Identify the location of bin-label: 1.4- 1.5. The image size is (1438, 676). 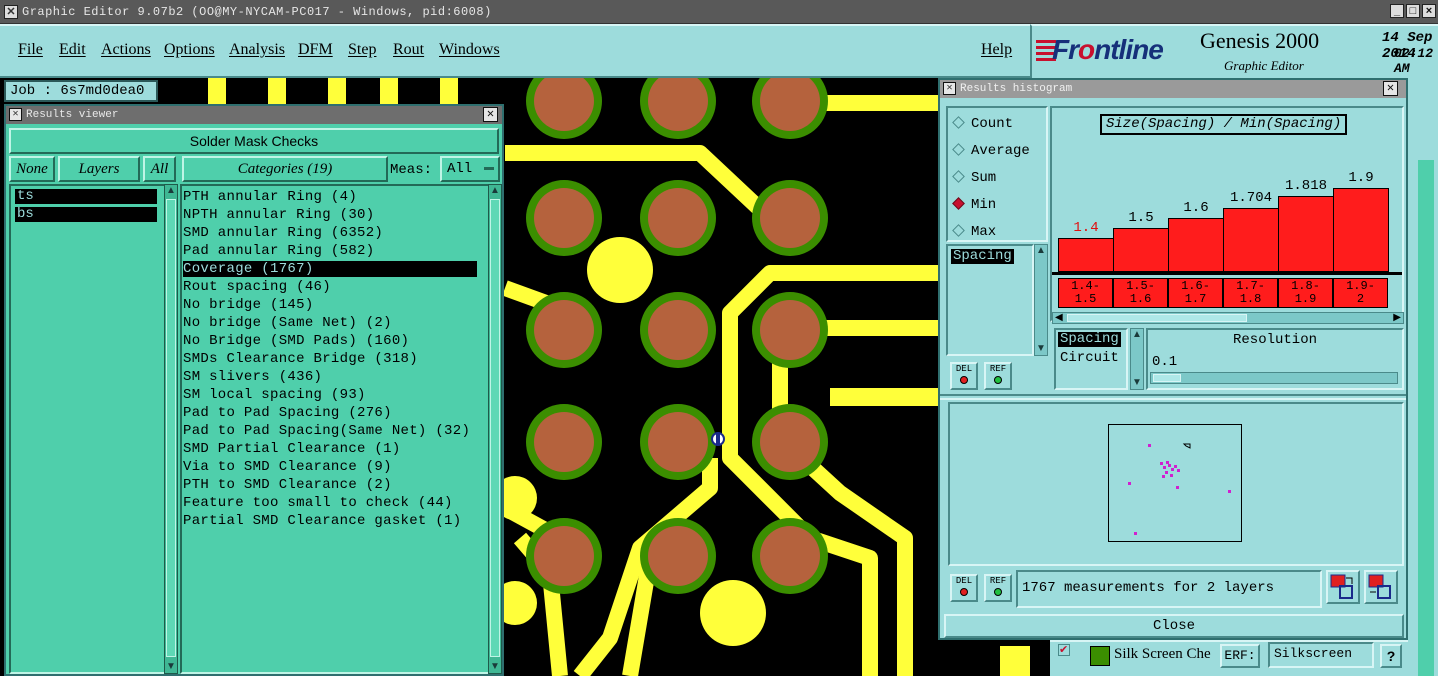
(1085, 293).